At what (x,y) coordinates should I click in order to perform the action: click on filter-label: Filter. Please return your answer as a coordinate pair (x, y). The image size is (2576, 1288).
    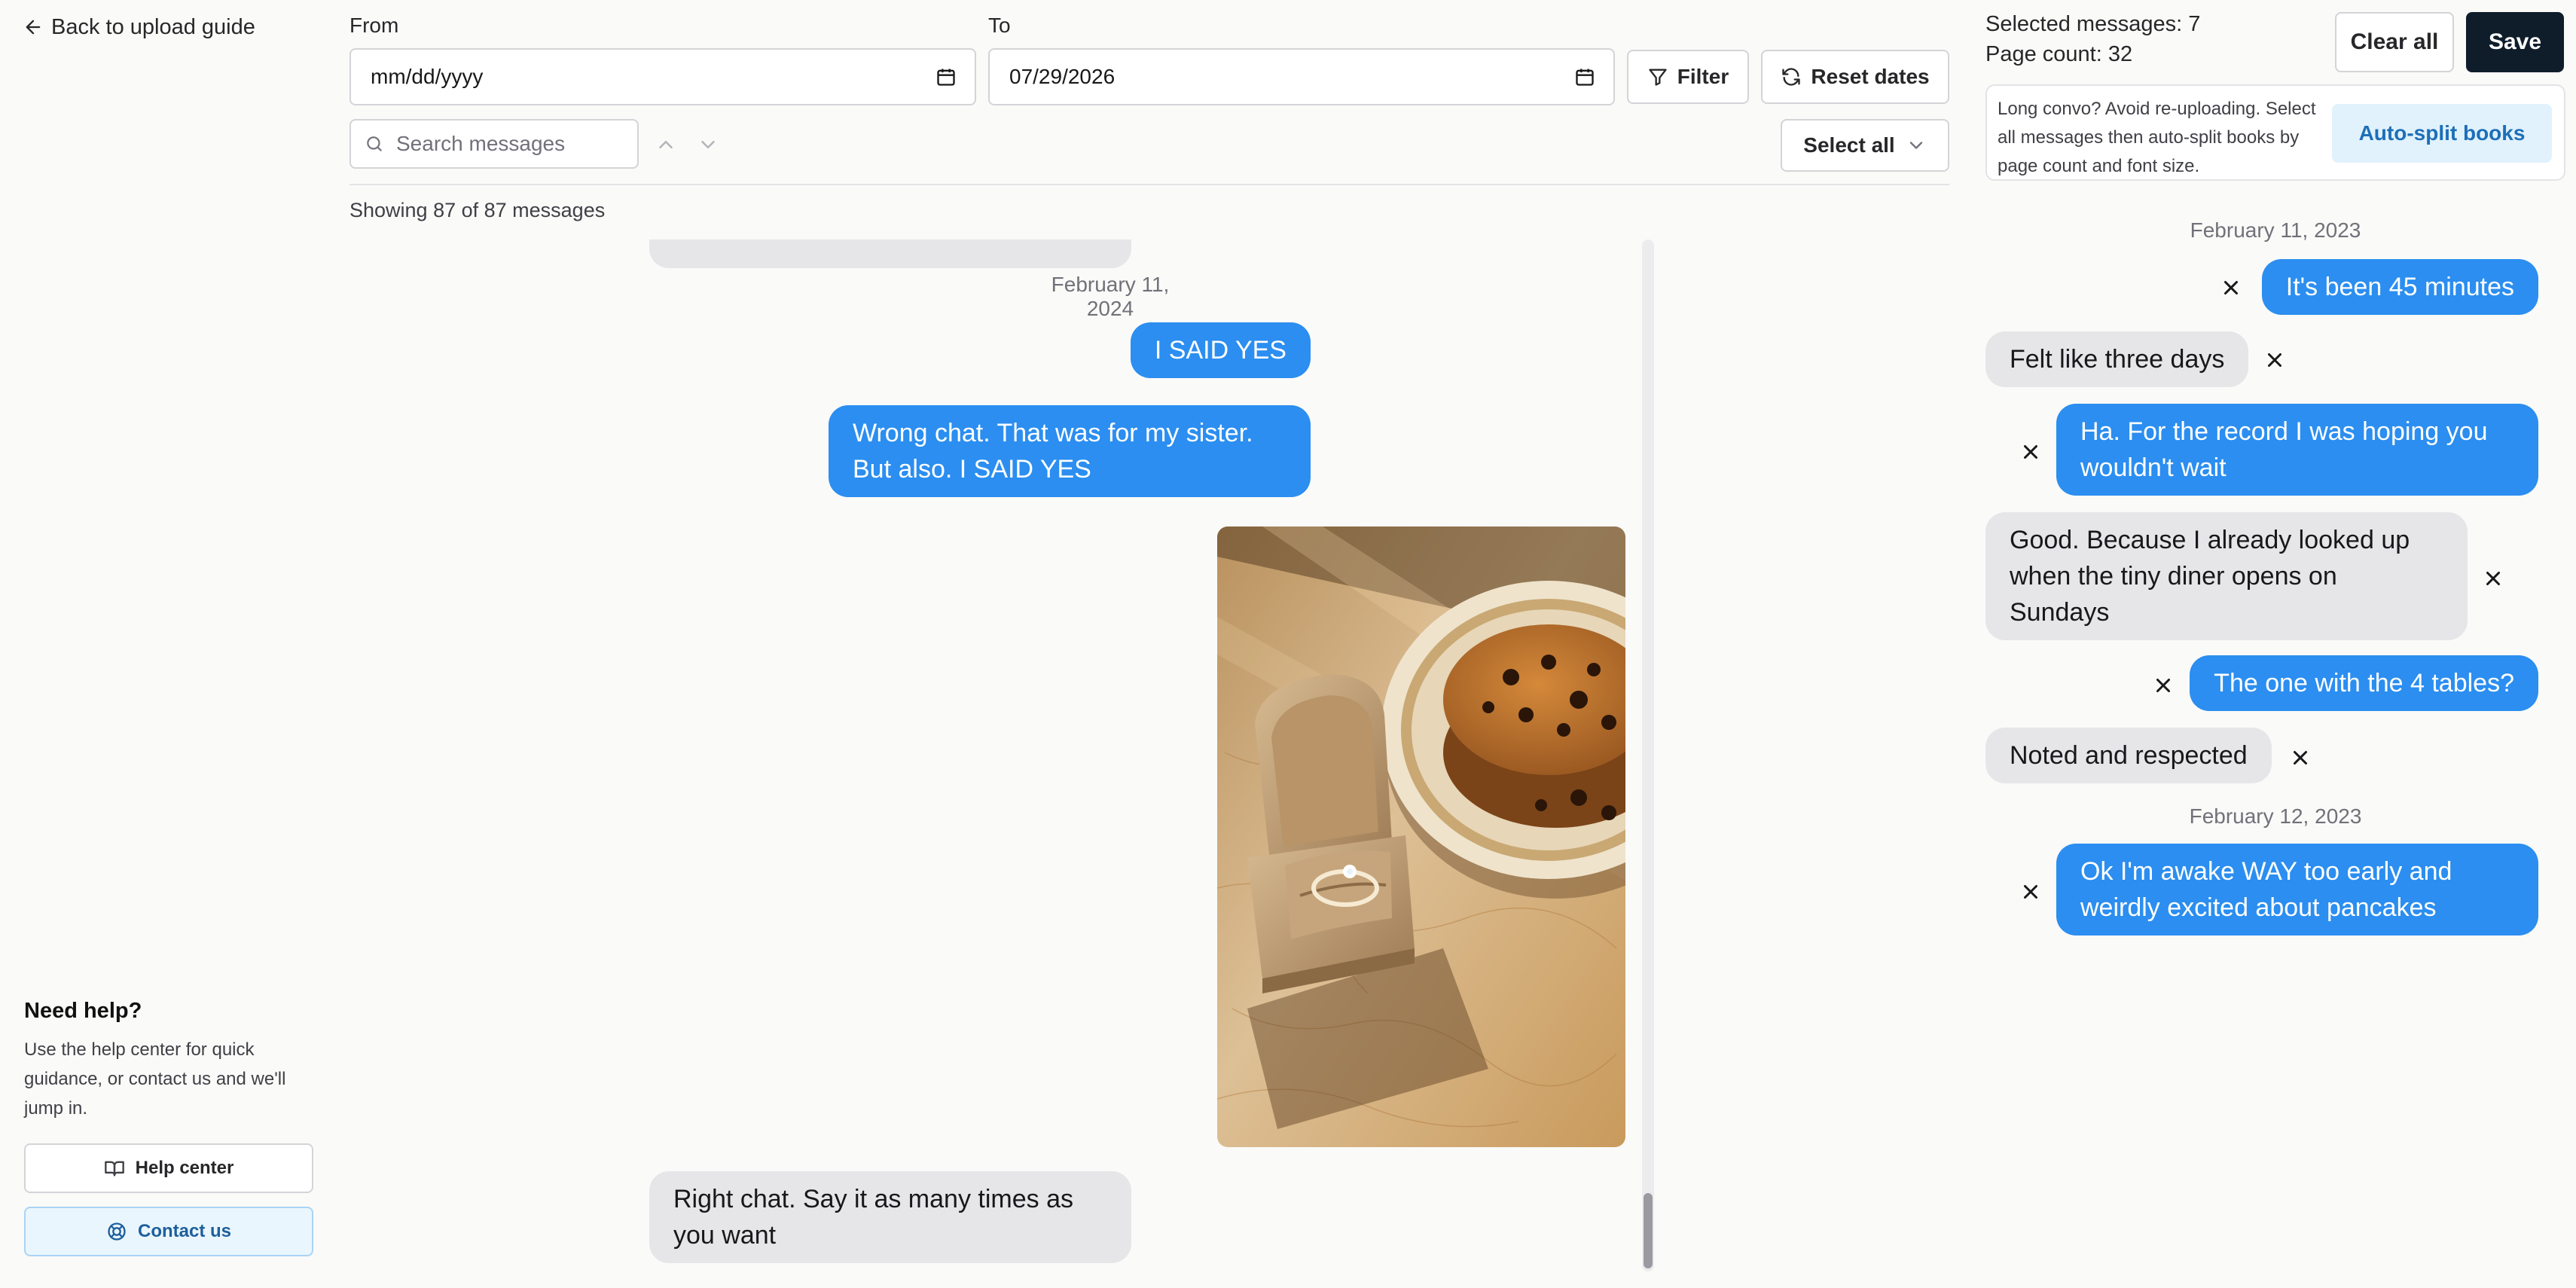
    Looking at the image, I should click on (1703, 76).